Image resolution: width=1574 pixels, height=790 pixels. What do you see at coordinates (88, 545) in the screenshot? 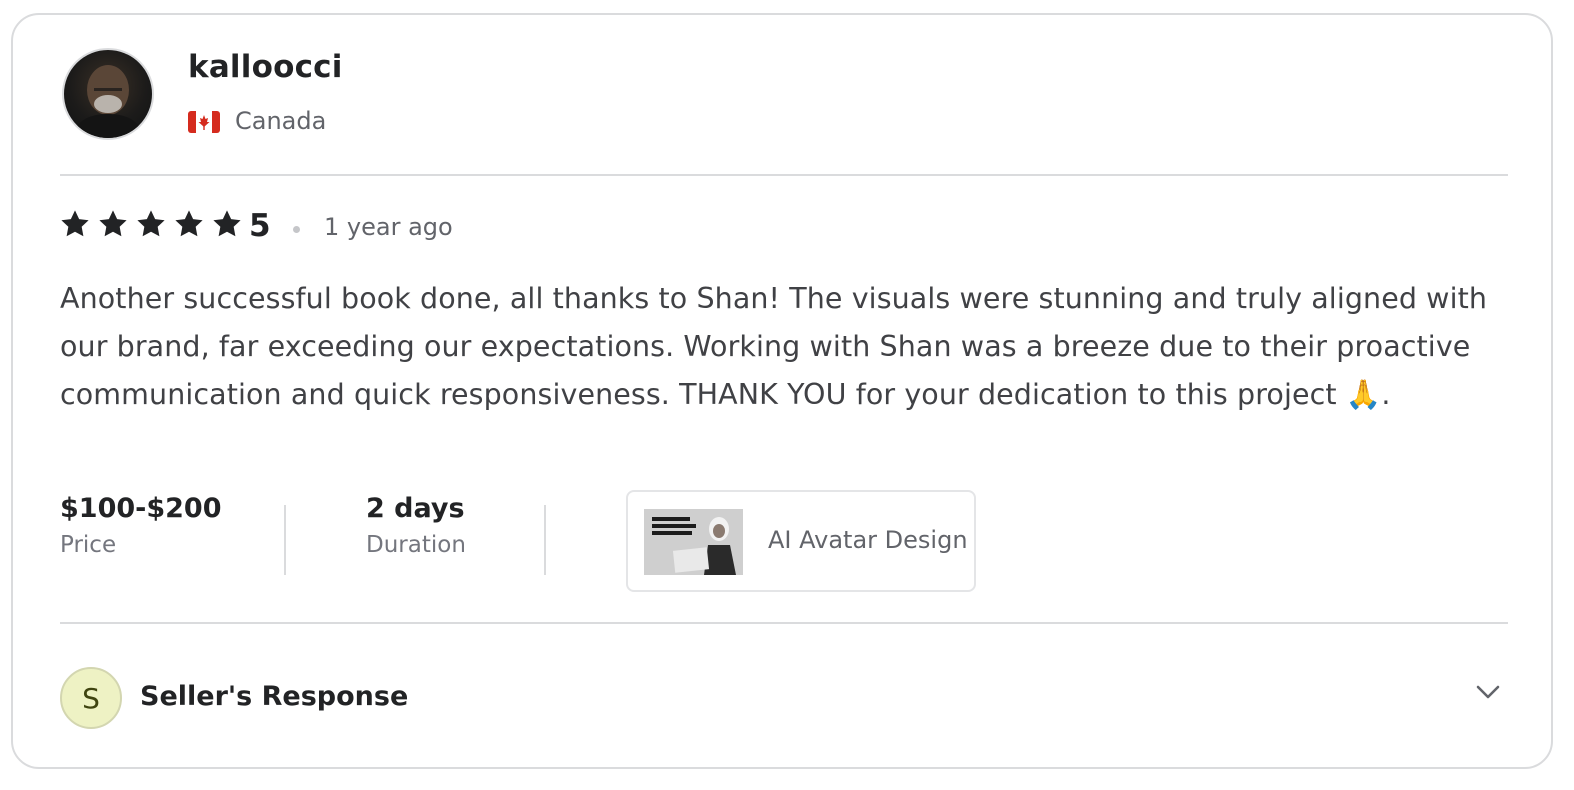
I see `price-label: Price` at bounding box center [88, 545].